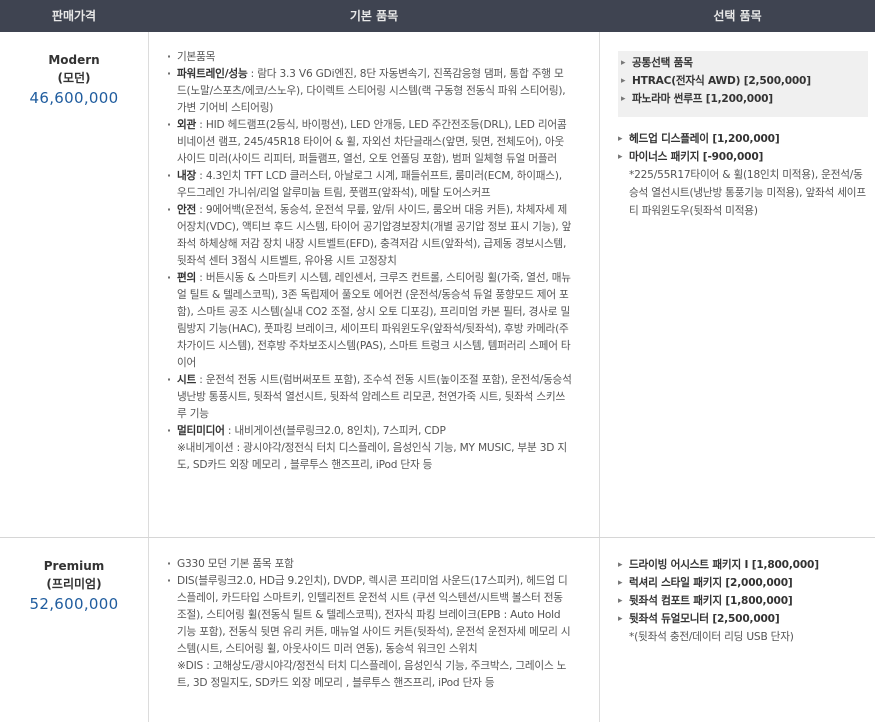 This screenshot has width=875, height=722. Describe the element at coordinates (737, 16) in the screenshot. I see `header-option-items: 선택 품목` at that location.